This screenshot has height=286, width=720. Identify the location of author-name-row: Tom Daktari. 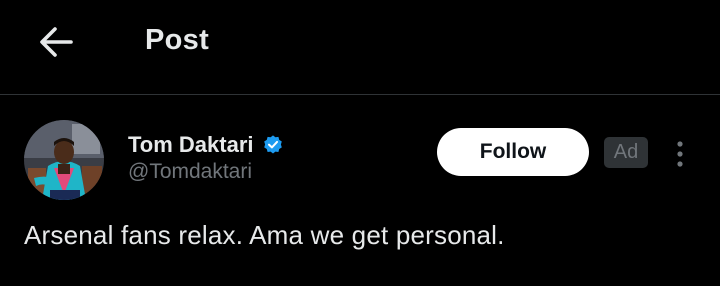
(206, 145).